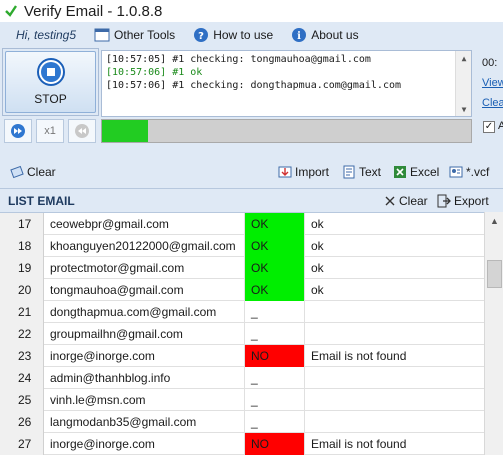 This screenshot has width=503, height=455. I want to click on email-cell: khoanguyen20122000@gmail.com, so click(144, 246).